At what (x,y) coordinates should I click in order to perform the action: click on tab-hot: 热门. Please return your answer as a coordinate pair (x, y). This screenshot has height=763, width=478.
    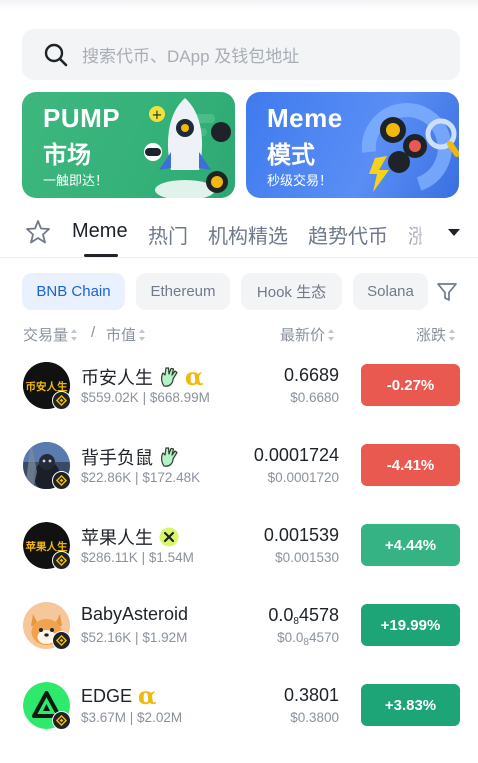
    Looking at the image, I should click on (168, 234).